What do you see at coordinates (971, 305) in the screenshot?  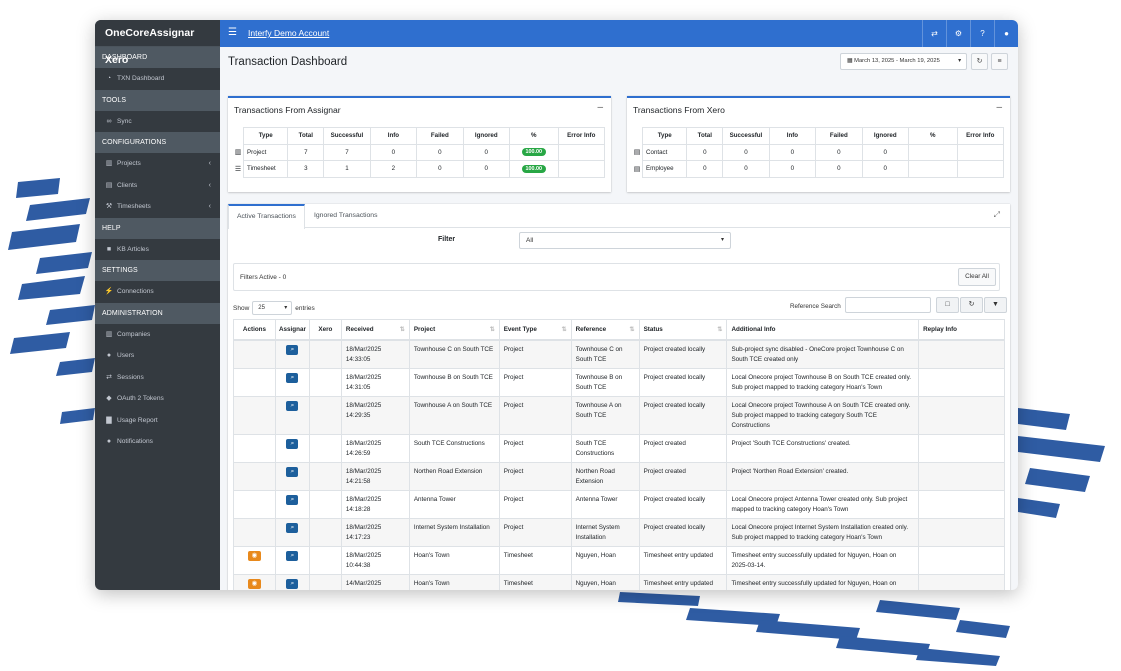 I see `reload-button: ↻` at bounding box center [971, 305].